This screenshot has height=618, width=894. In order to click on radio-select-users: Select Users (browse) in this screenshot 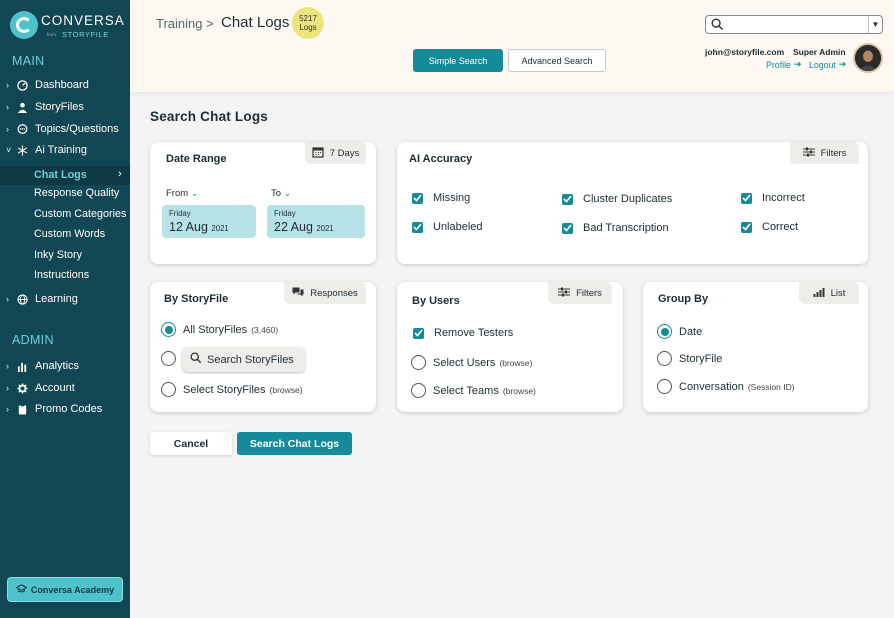, I will do `click(471, 362)`.